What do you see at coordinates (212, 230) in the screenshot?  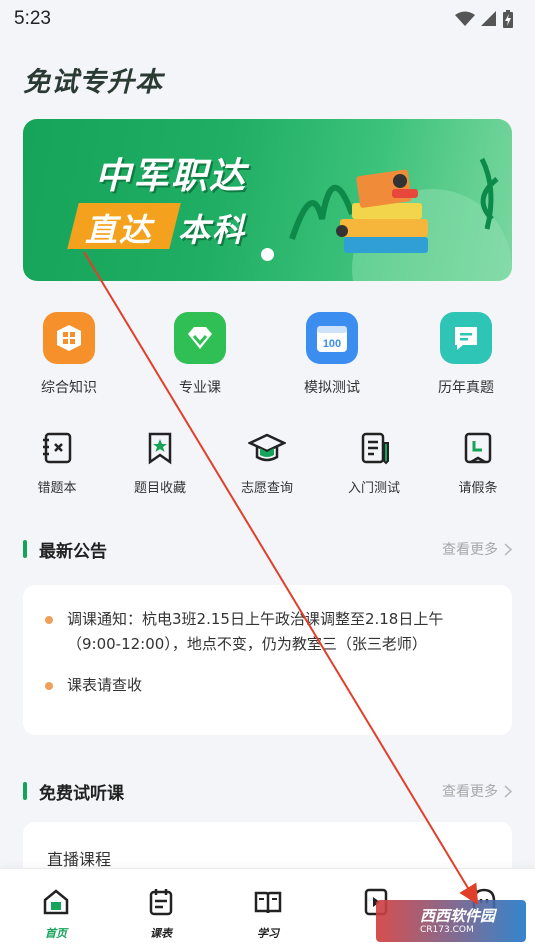 I see `banner-subline: 本科` at bounding box center [212, 230].